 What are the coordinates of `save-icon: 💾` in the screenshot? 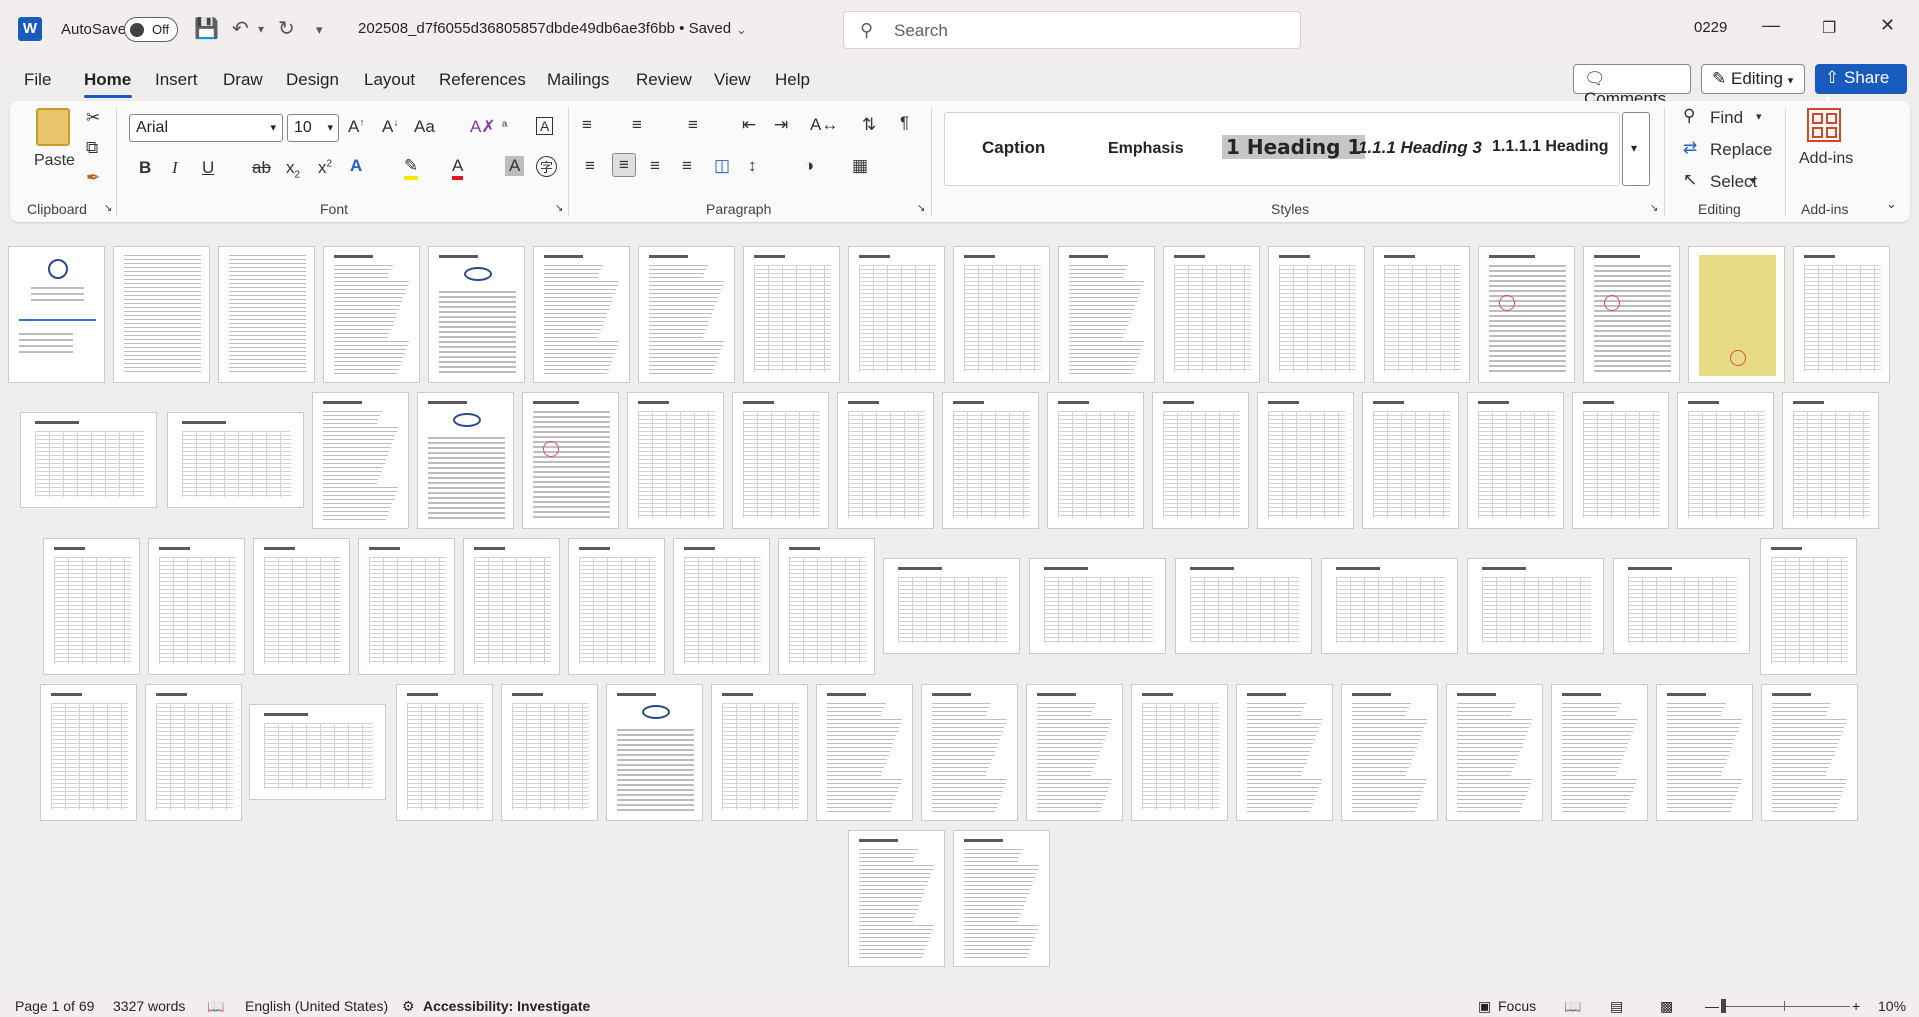 It's located at (206, 28).